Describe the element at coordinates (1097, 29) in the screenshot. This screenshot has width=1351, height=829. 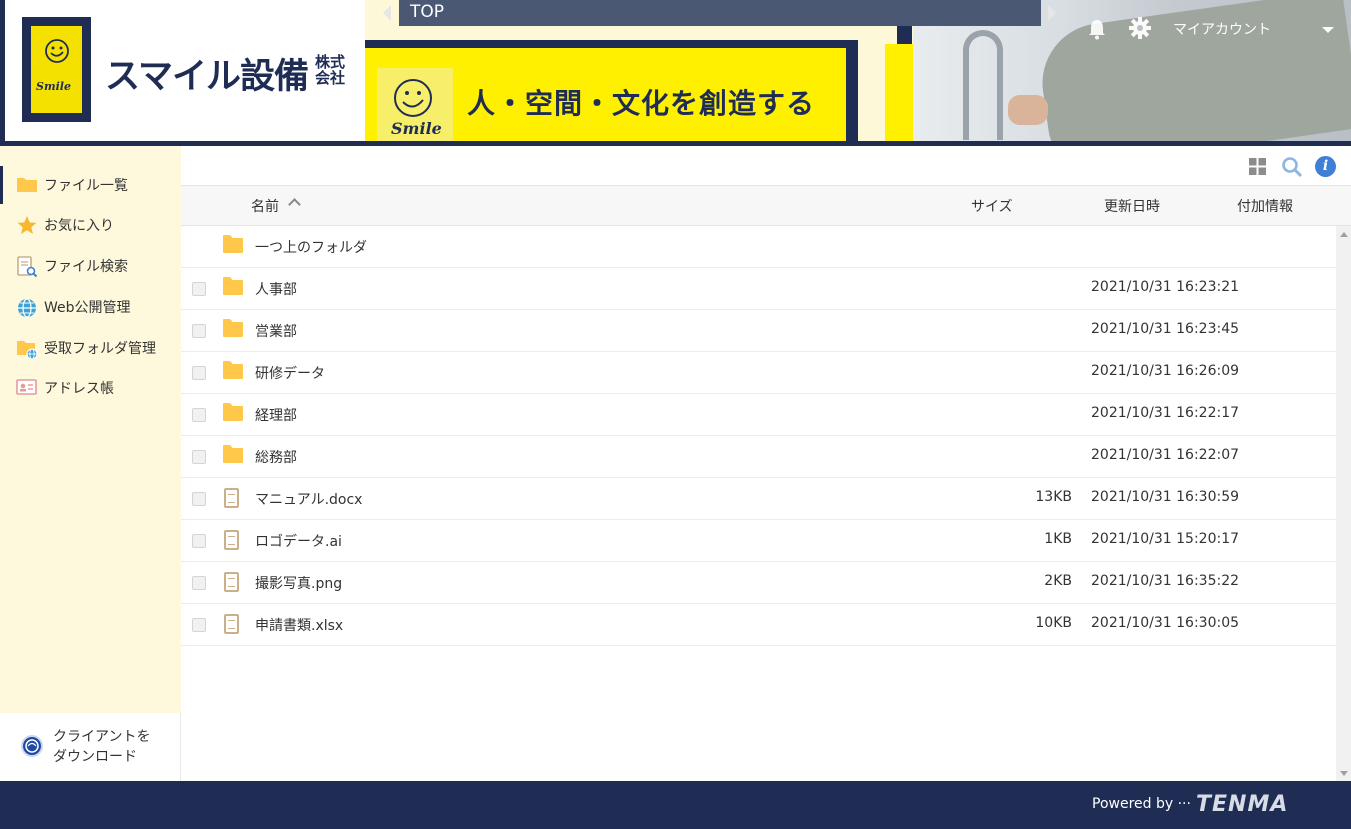
I see `bell-icon` at that location.